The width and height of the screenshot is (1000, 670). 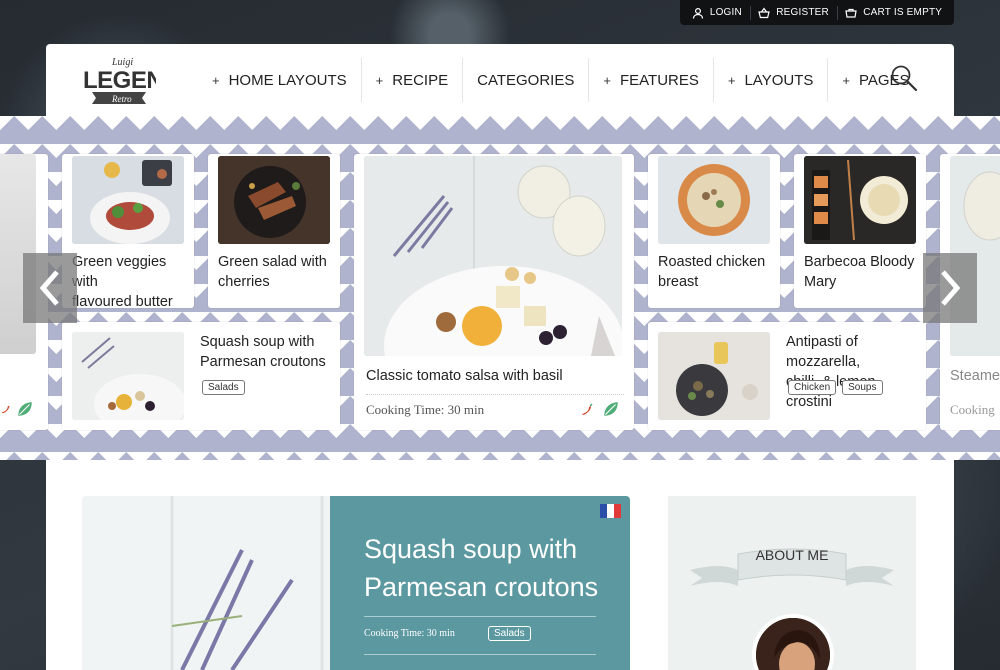 I want to click on chevron-right-icon, so click(x=951, y=288).